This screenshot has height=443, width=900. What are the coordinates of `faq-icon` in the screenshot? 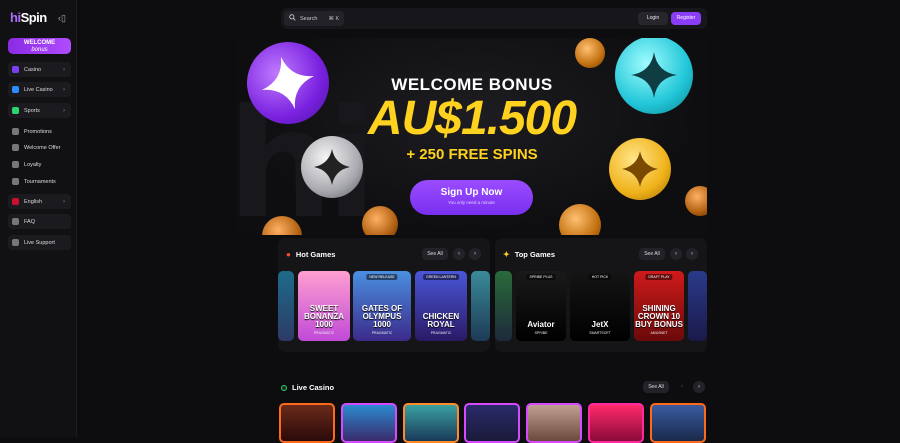 It's located at (15, 221).